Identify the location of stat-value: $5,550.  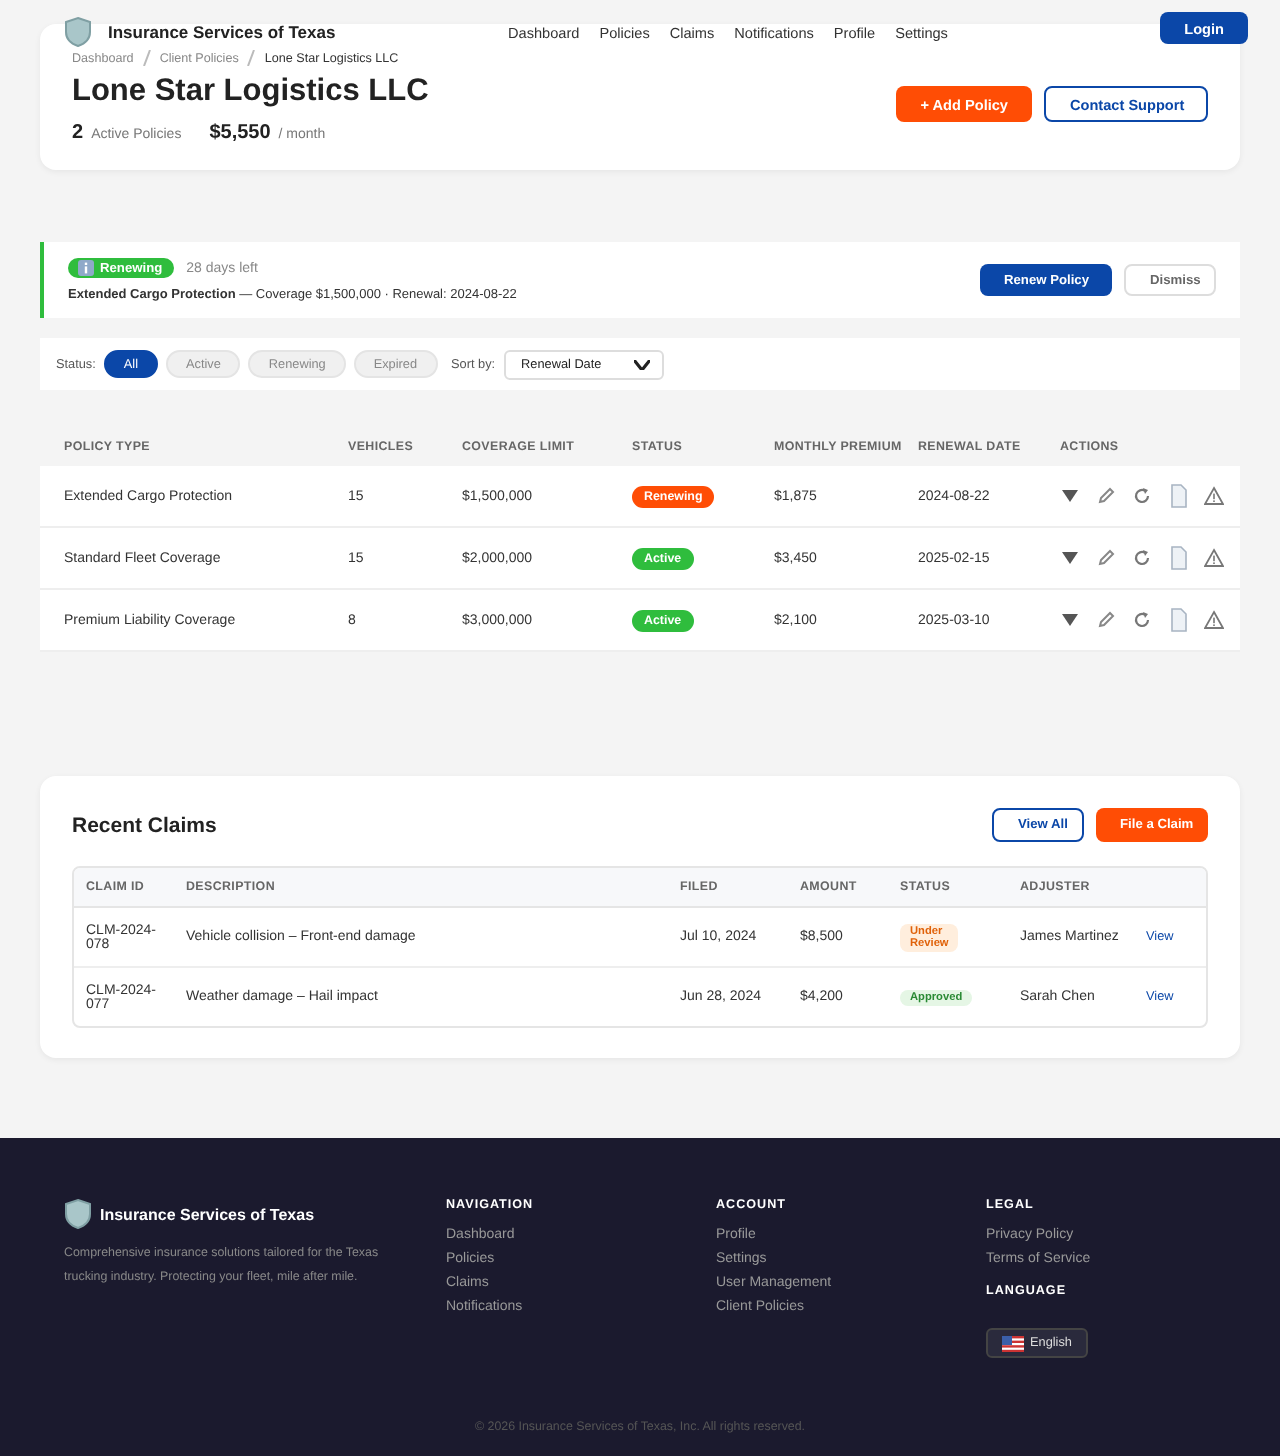
(240, 133).